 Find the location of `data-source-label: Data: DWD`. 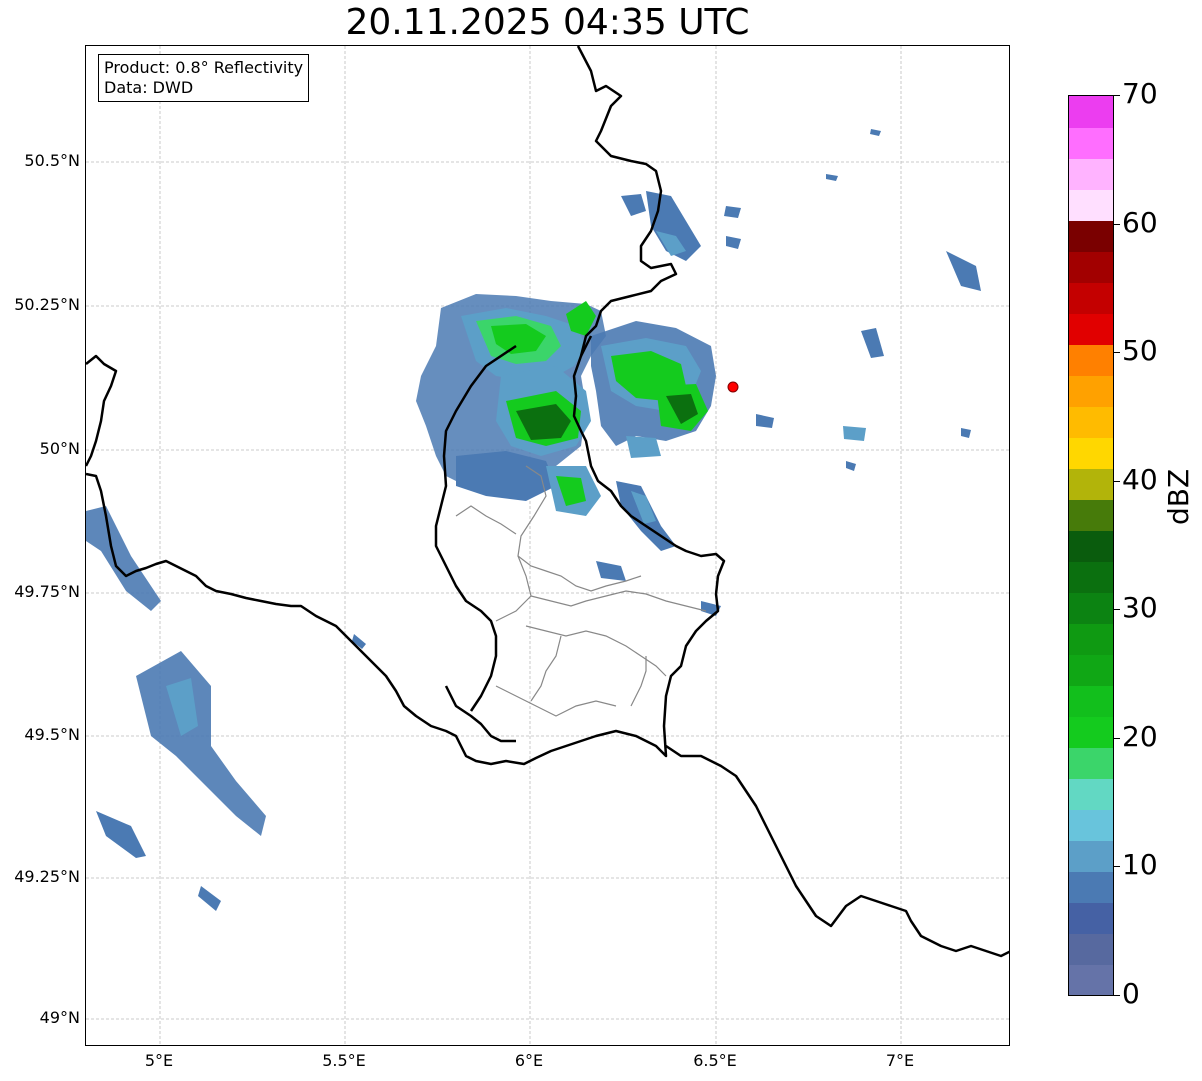

data-source-label: Data: DWD is located at coordinates (149, 87).